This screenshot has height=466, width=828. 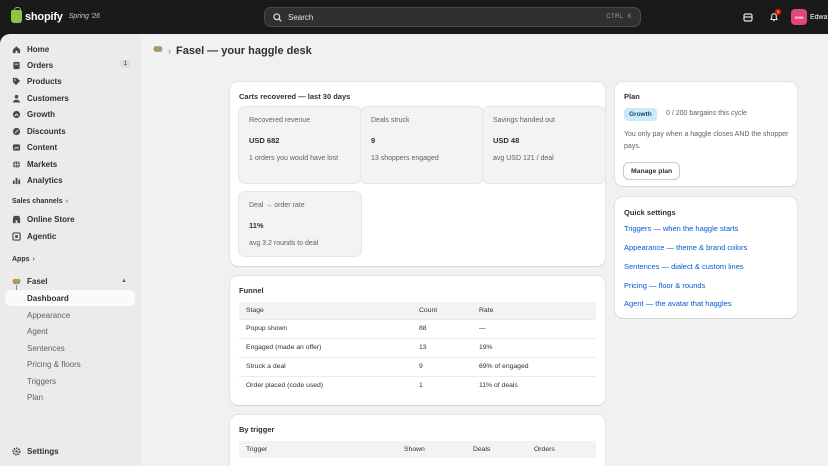 I want to click on table-header-row: Stage Count Rate, so click(x=417, y=310).